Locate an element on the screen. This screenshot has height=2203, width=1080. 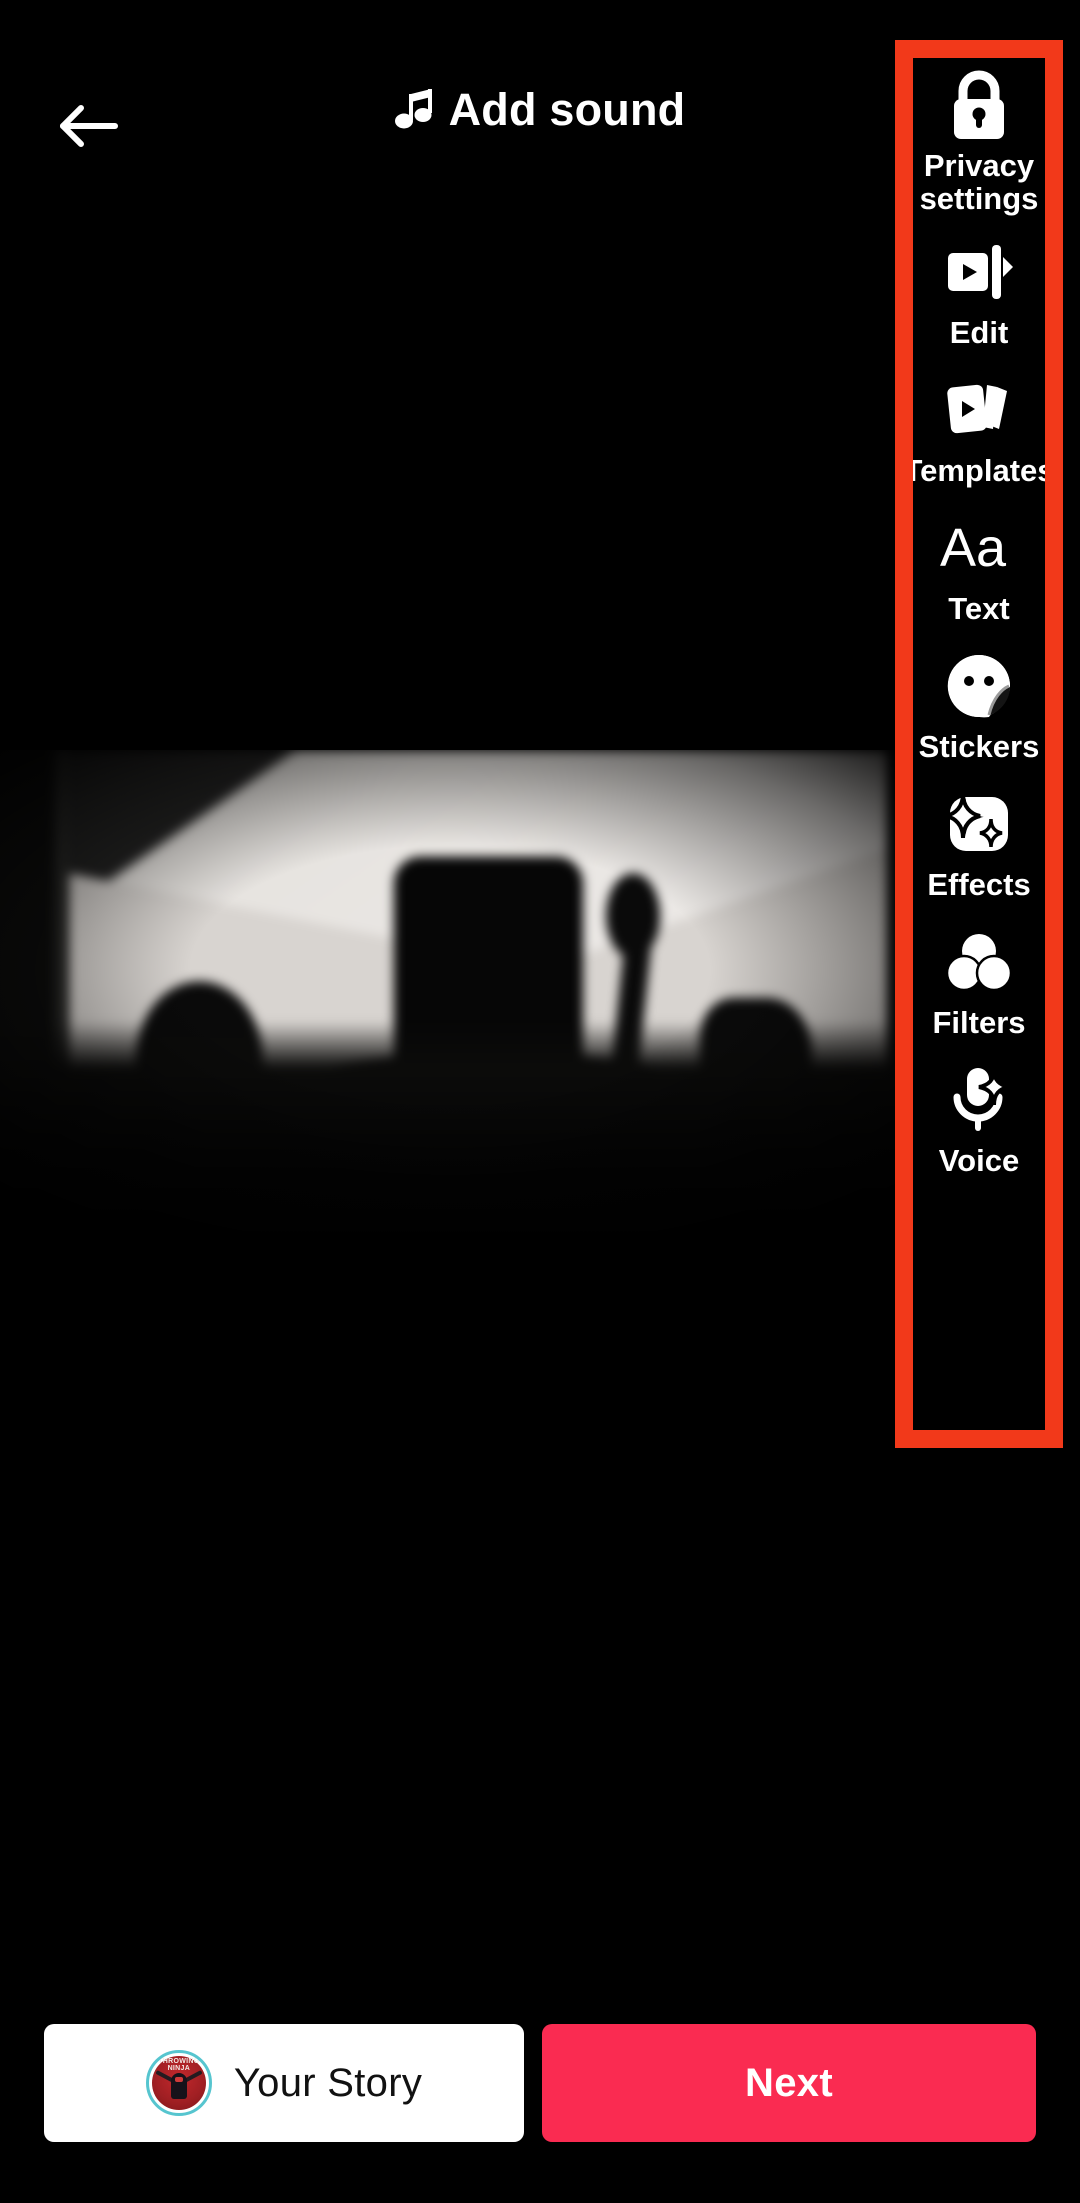
tool-filters: Filters is located at coordinates (979, 983).